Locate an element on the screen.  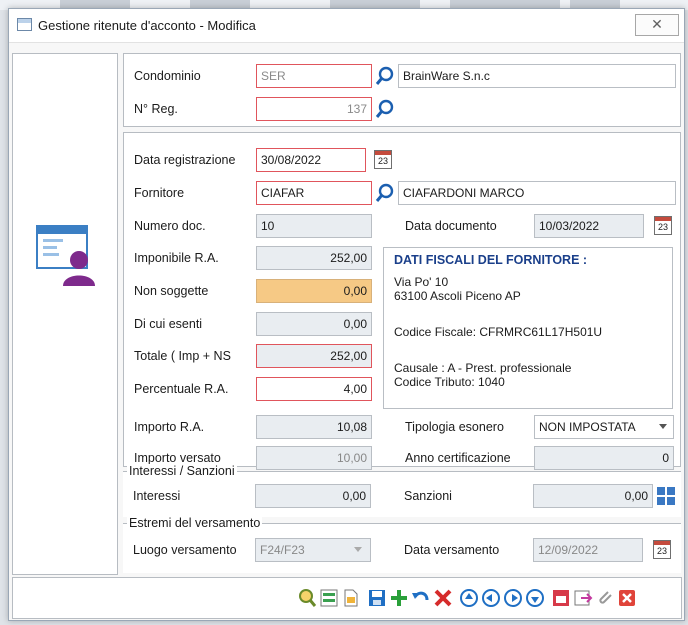
first-record-icon is located at coordinates (469, 598).